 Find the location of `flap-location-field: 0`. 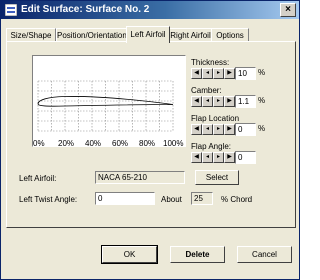

flap-location-field: 0 is located at coordinates (245, 129).